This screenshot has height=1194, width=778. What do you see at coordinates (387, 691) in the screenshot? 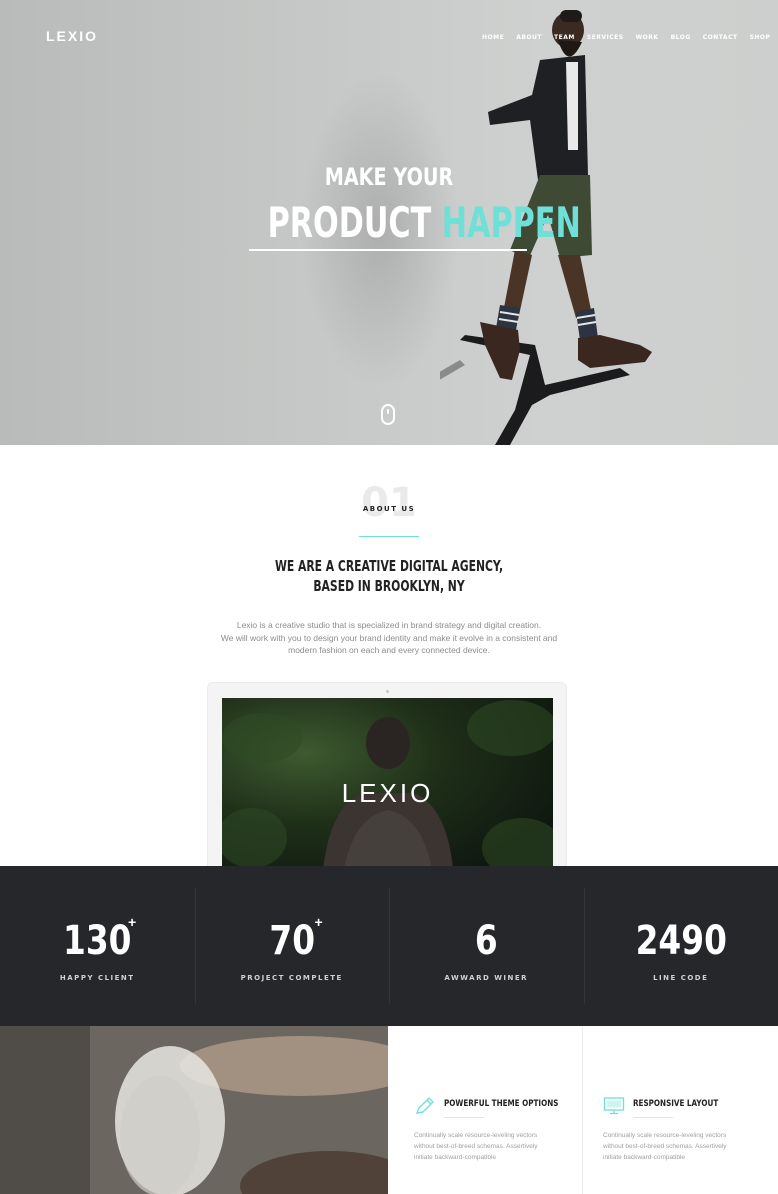
I see `tablet-camera` at bounding box center [387, 691].